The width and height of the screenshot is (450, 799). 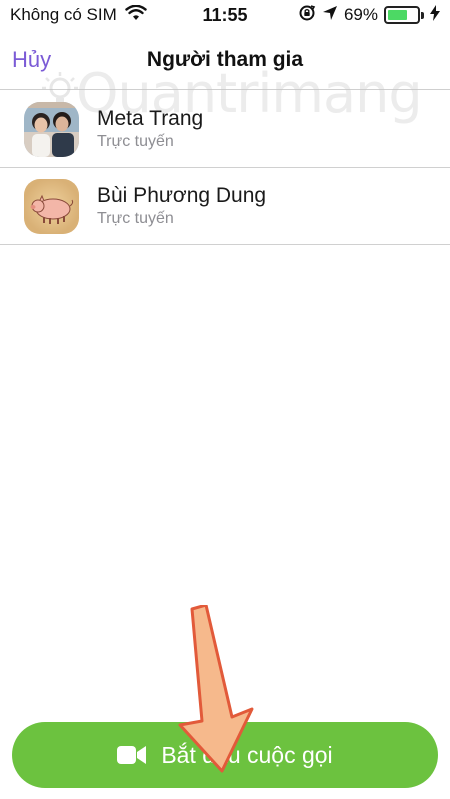 What do you see at coordinates (150, 118) in the screenshot?
I see `participant-name: Meta Trang` at bounding box center [150, 118].